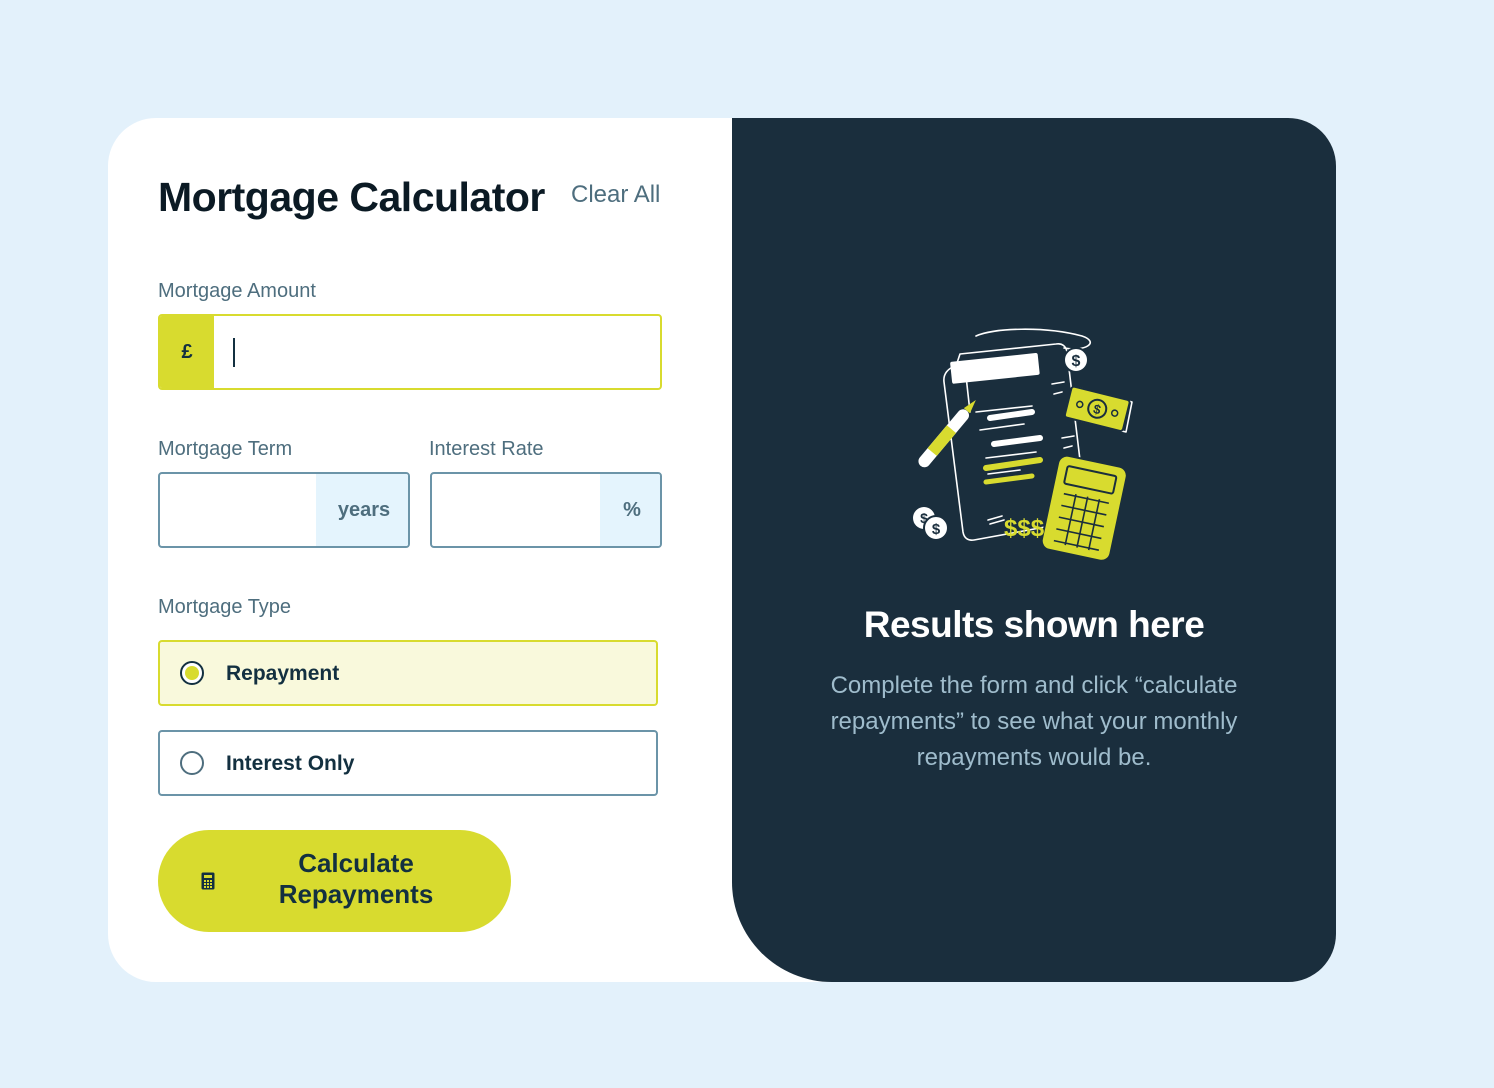 The image size is (1494, 1088). I want to click on calculator-icon, so click(208, 881).